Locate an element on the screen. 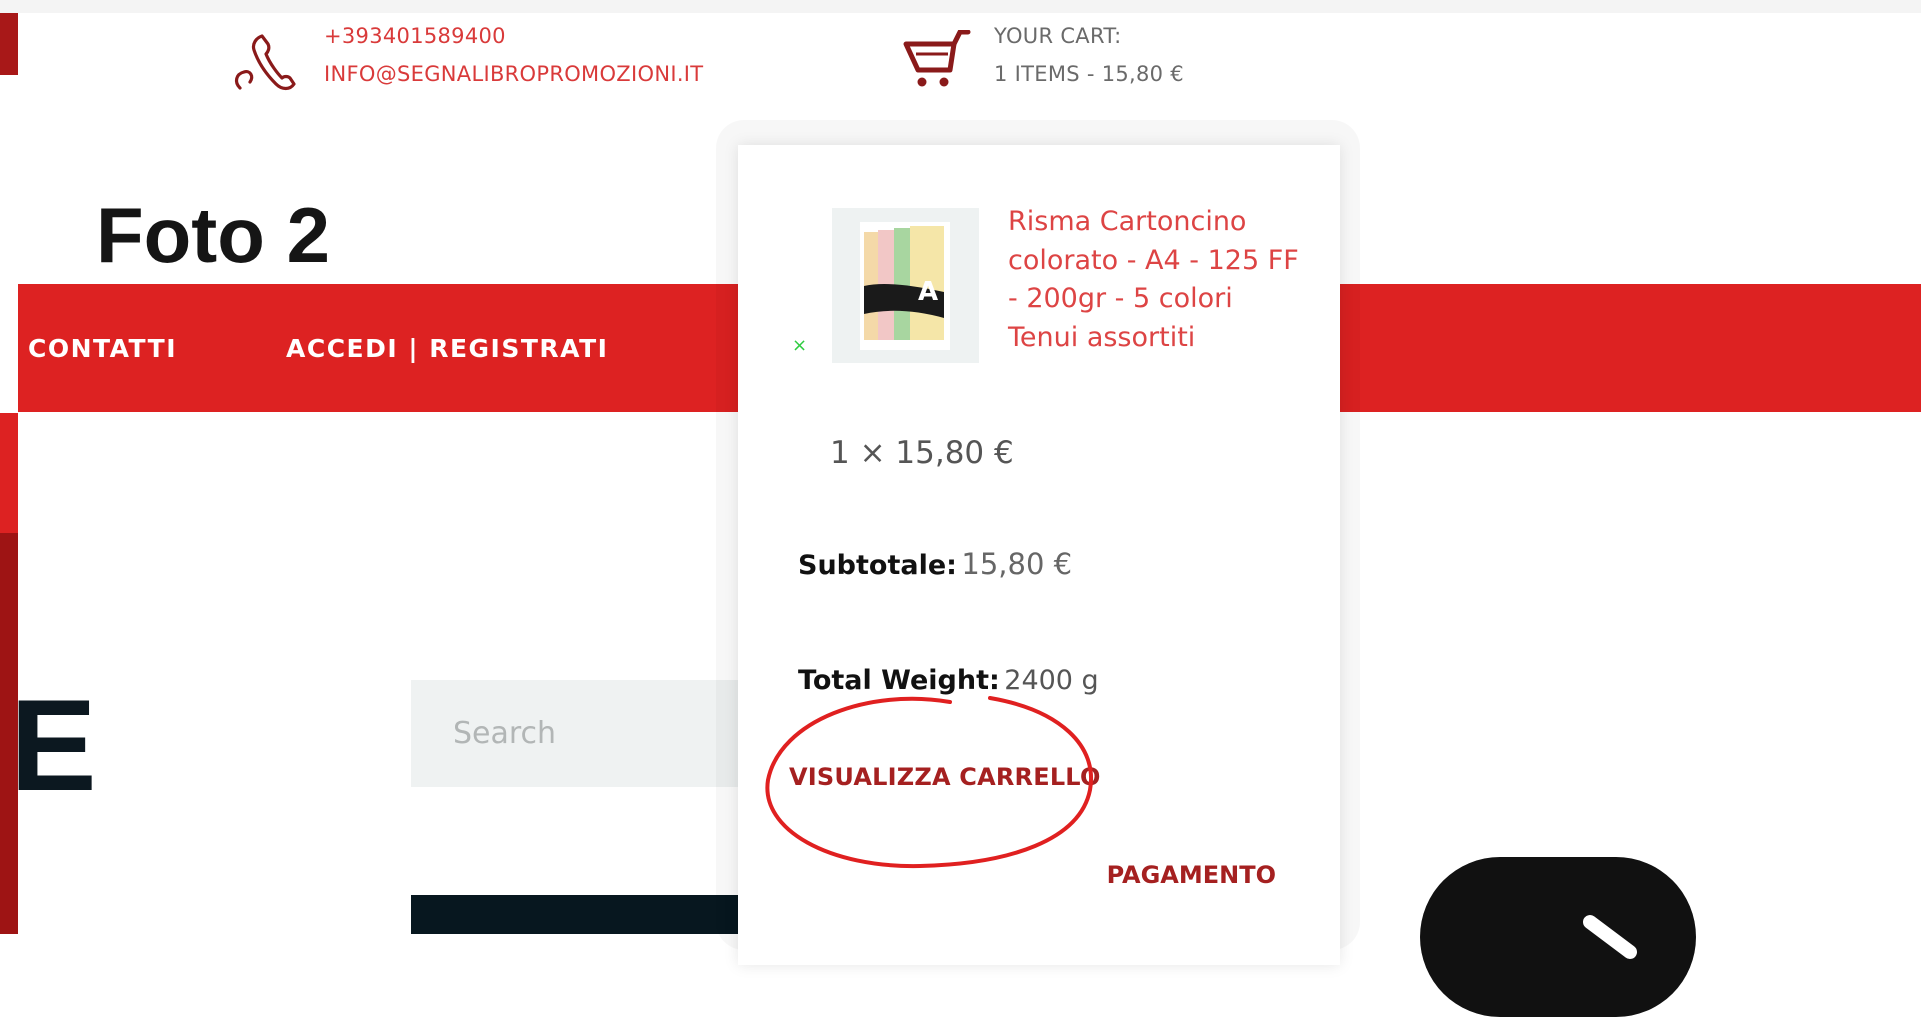 Image resolution: width=1921 pixels, height=1017 pixels. contact-phone: +393401589400 is located at coordinates (415, 36).